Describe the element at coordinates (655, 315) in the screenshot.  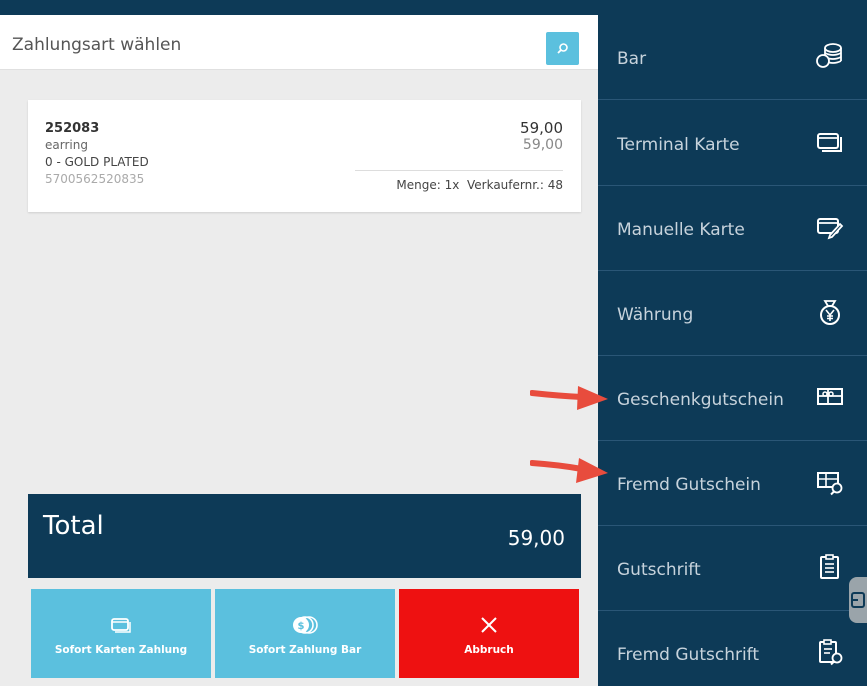
I see `payment-method-label: Währung` at that location.